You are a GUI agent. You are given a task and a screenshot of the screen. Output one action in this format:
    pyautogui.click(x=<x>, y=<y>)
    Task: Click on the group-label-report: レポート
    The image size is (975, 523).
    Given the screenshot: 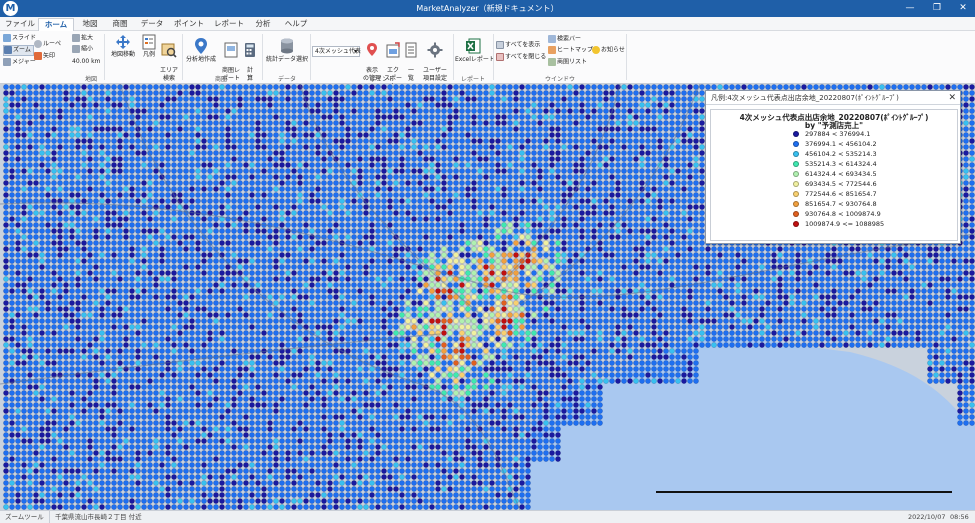 What is the action you would take?
    pyautogui.click(x=472, y=79)
    